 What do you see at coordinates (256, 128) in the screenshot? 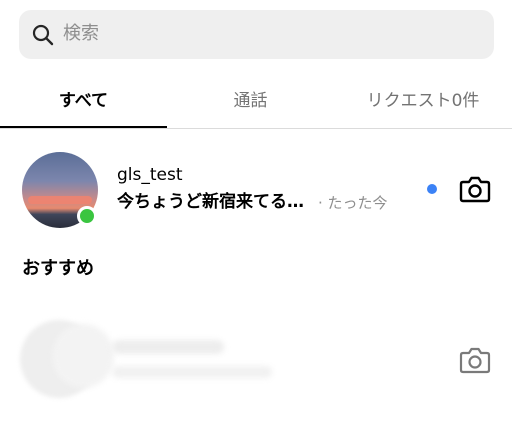
I see `tabs-divider` at bounding box center [256, 128].